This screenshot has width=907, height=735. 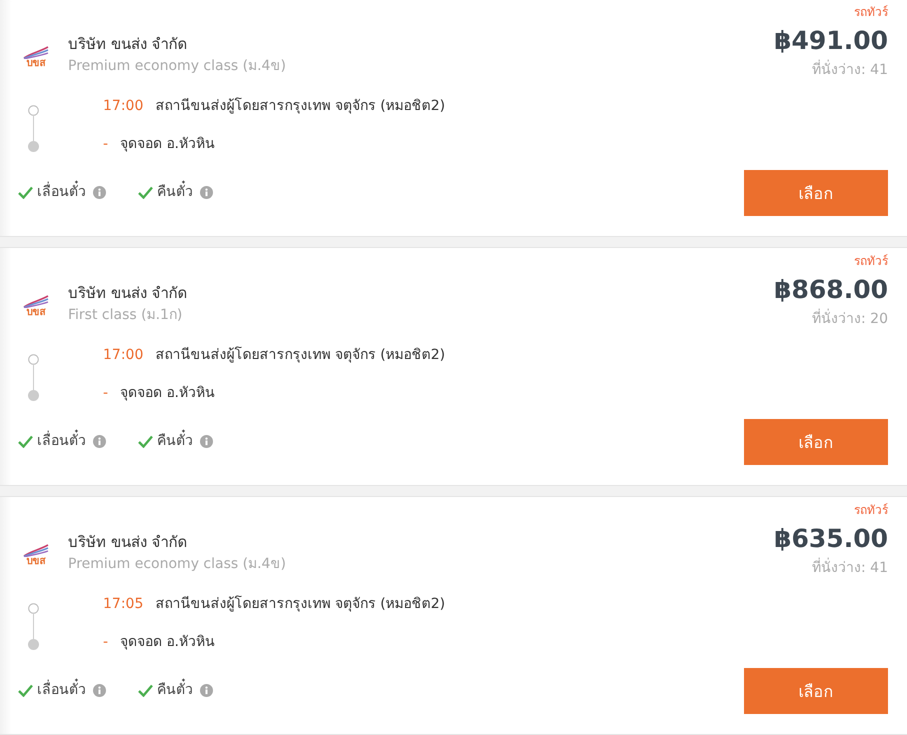 I want to click on departure-time: 17:05, so click(x=123, y=604).